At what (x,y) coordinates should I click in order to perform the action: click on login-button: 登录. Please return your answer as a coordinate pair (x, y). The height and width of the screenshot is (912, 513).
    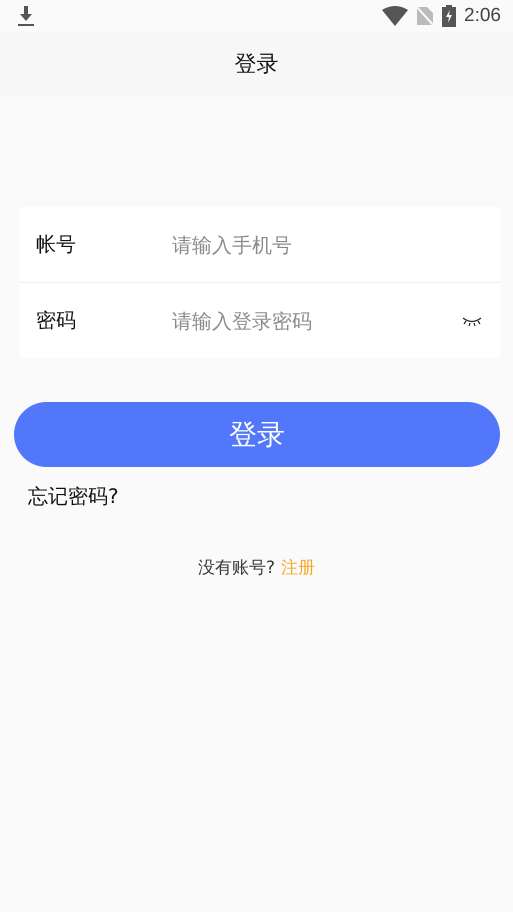
    Looking at the image, I should click on (257, 434).